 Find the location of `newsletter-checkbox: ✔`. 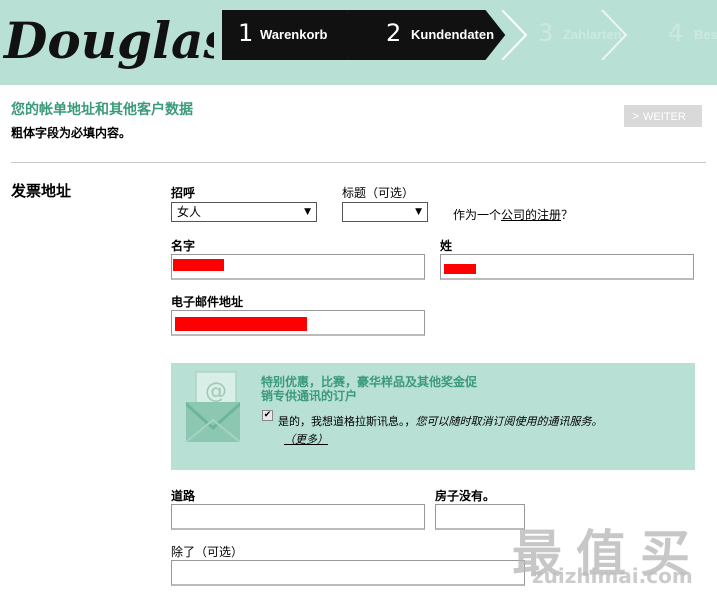

newsletter-checkbox: ✔ is located at coordinates (267, 415).